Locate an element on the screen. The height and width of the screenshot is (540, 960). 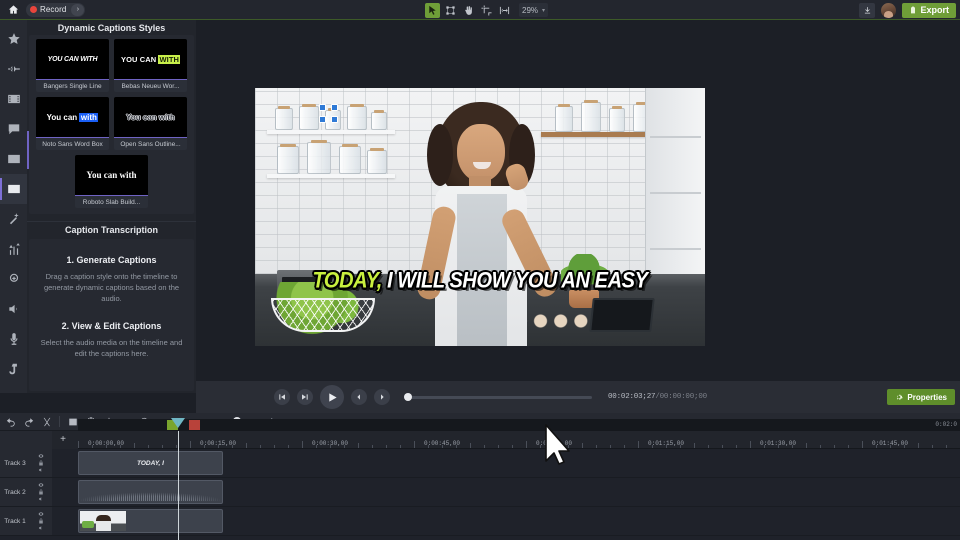
sidebar-item-captions is located at coordinates (13, 189).